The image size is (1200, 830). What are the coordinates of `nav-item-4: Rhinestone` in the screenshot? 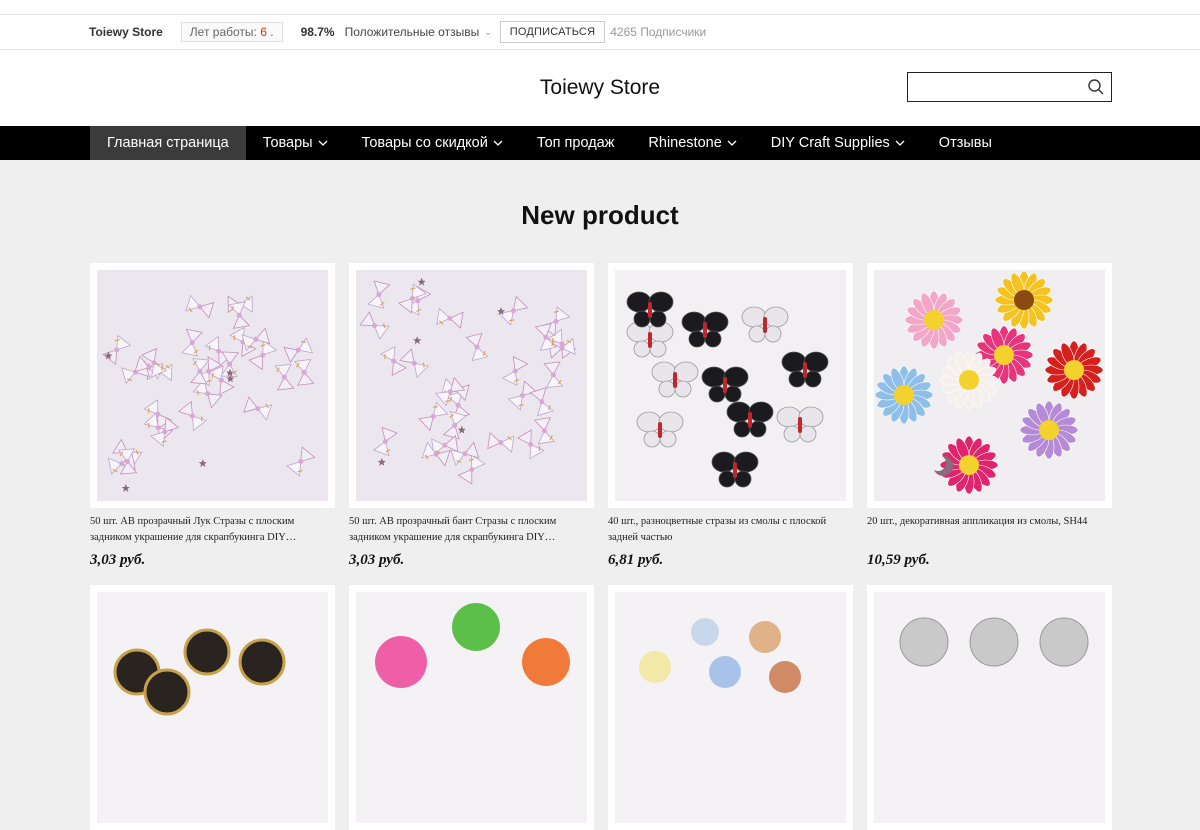 It's located at (692, 143).